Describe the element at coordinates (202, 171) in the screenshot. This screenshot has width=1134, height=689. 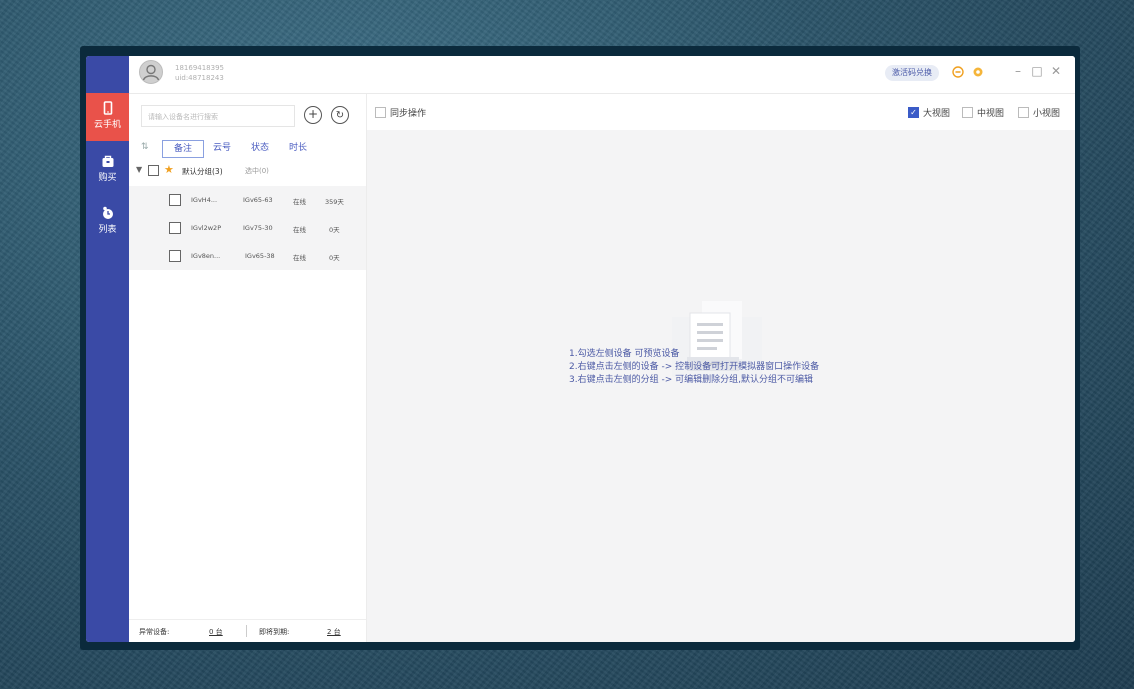
I see `group-name: 默认分组(3)` at that location.